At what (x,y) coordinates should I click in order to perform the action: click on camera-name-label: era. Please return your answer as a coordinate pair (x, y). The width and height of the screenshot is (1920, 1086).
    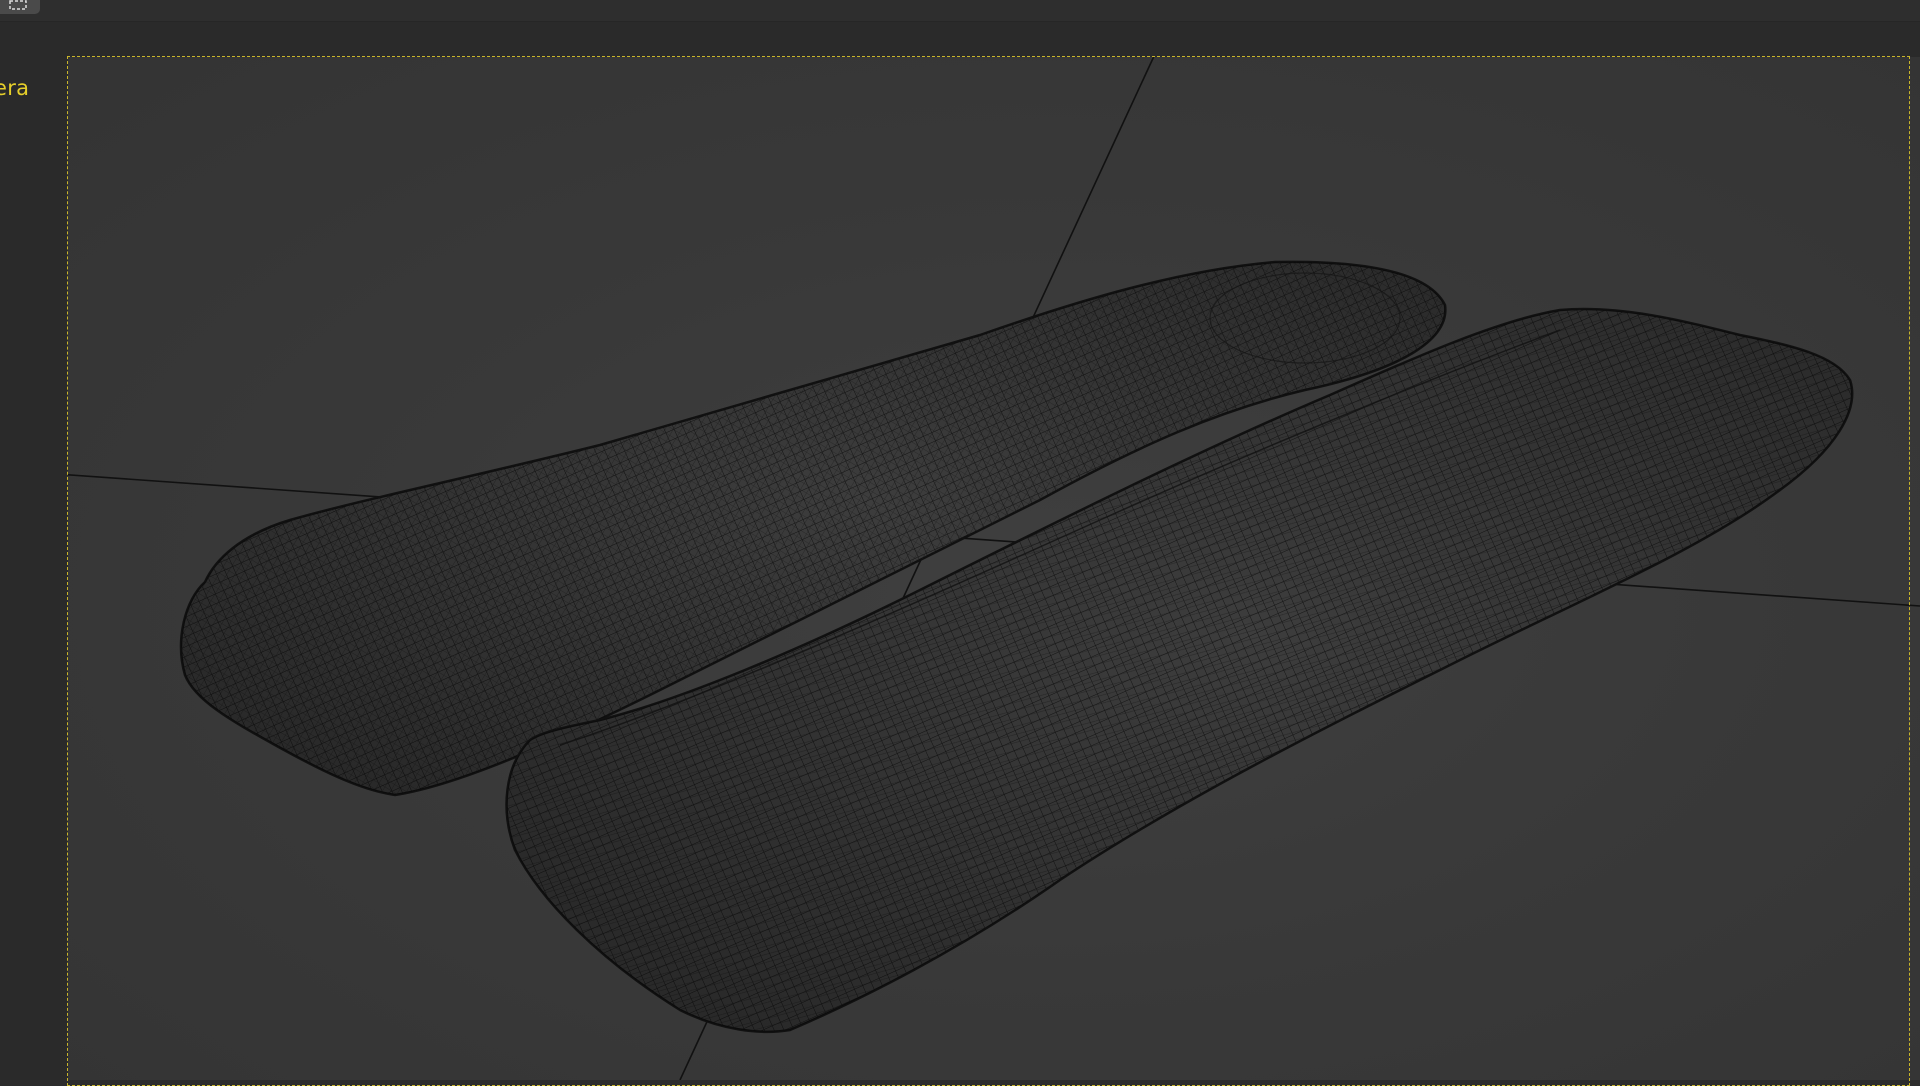
    Looking at the image, I should click on (15, 88).